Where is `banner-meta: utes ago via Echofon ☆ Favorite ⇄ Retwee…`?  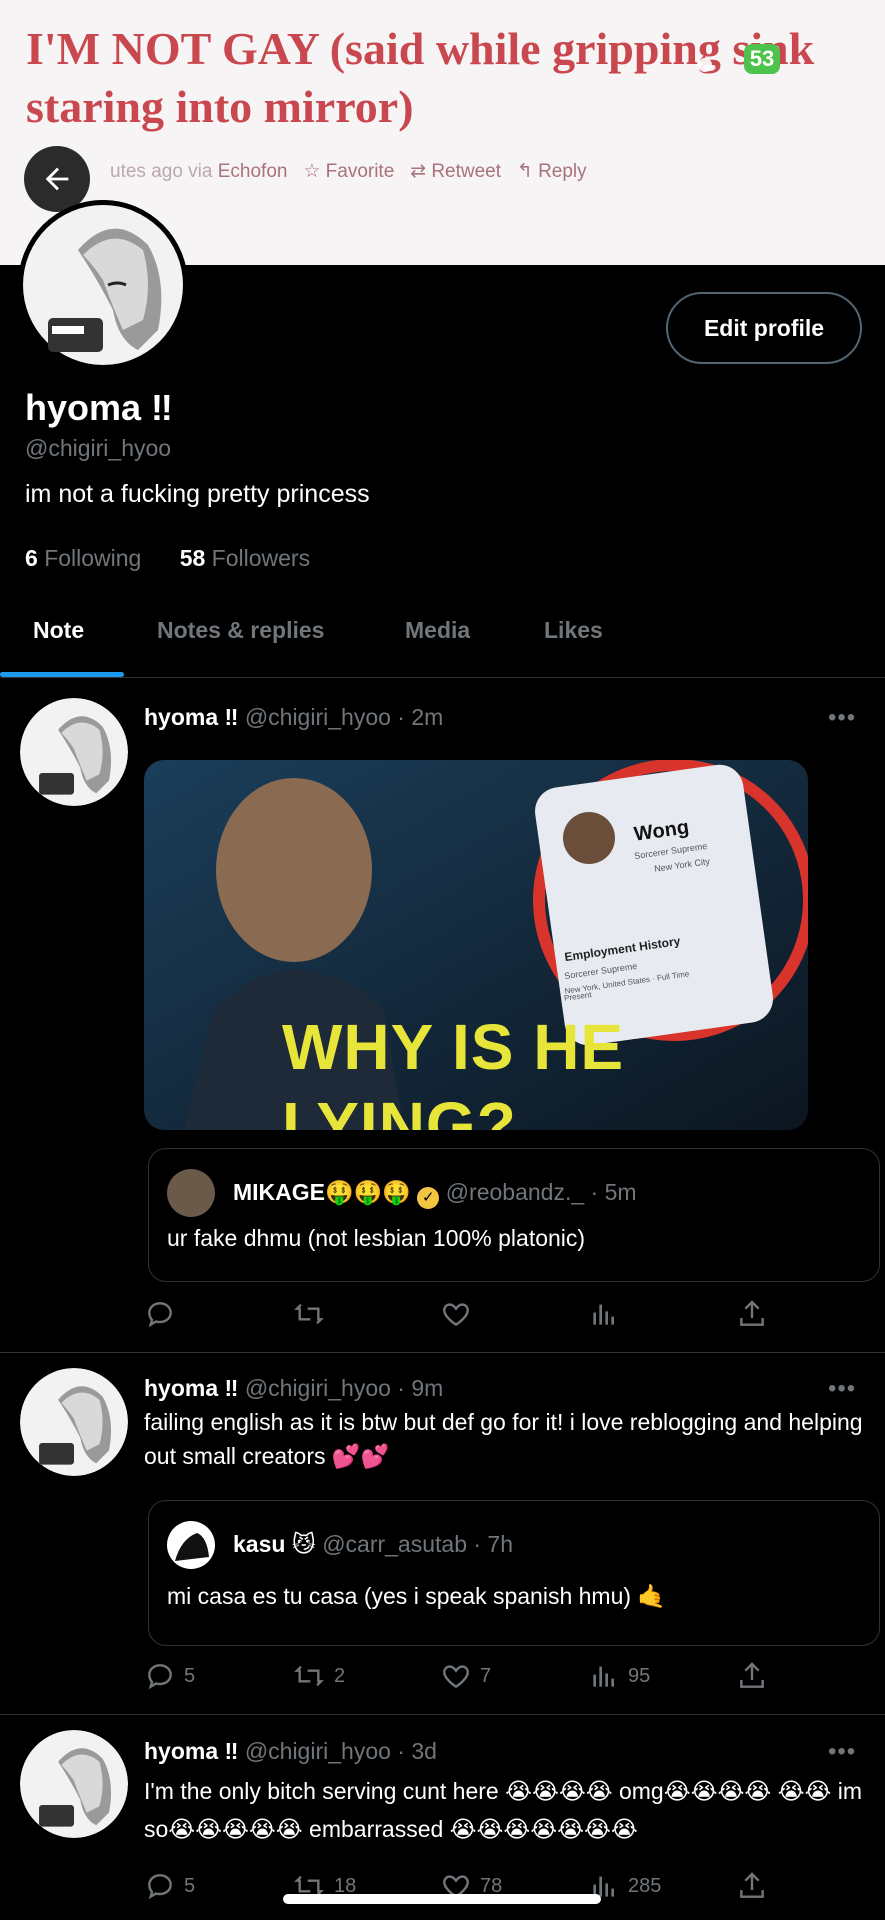
banner-meta: utes ago via Echofon ☆ Favorite ⇄ Retwee… is located at coordinates (348, 171).